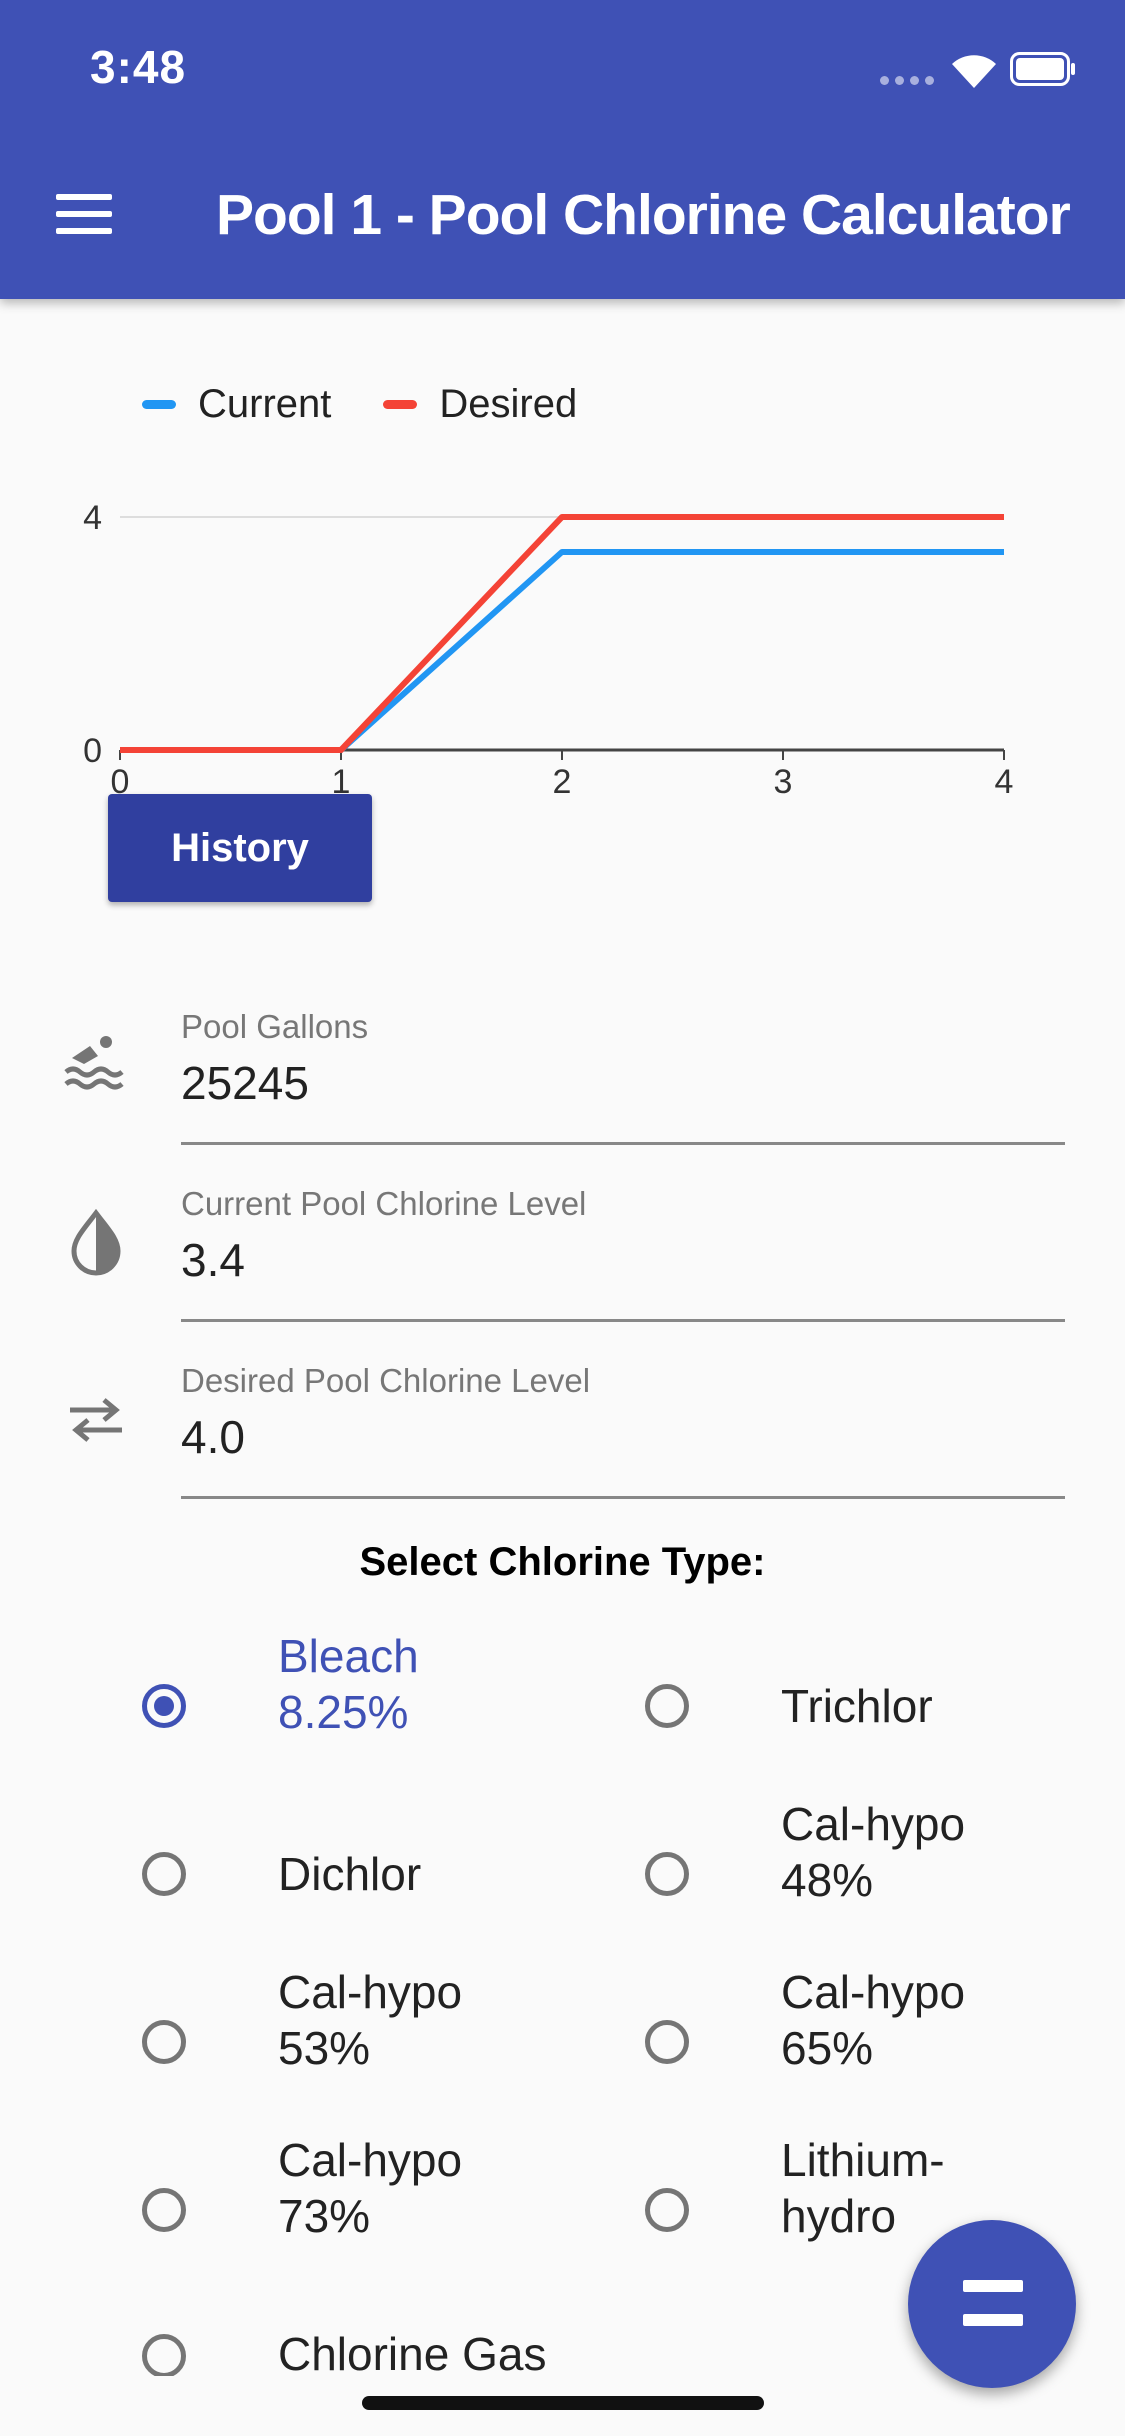  I want to click on desired-chlorine-label: Desired Pool Chlorine Level, so click(386, 1380).